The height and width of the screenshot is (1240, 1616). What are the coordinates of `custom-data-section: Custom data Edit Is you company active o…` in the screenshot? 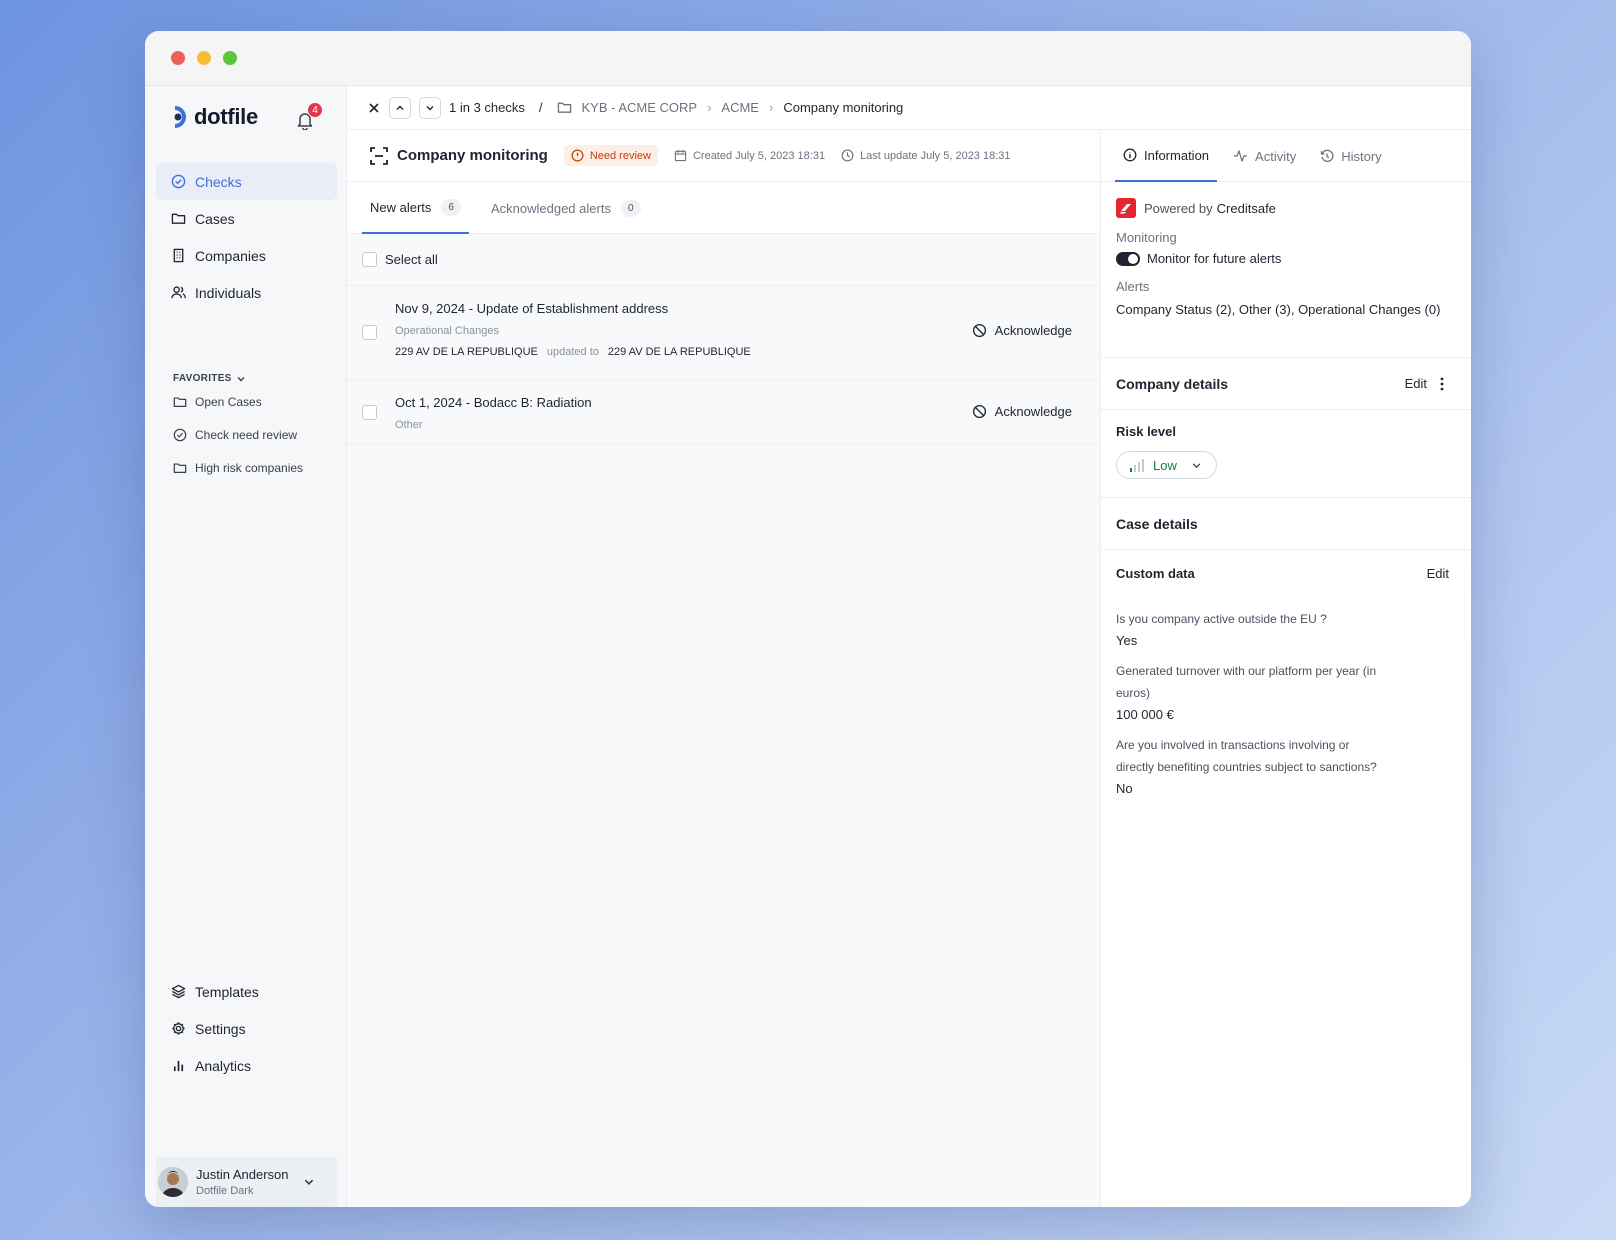 It's located at (1286, 675).